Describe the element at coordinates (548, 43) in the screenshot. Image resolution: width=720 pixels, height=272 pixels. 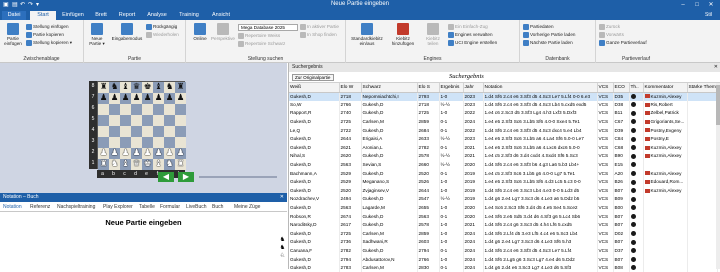
I see `load-next-game-button: Nächste Partie laden` at that location.